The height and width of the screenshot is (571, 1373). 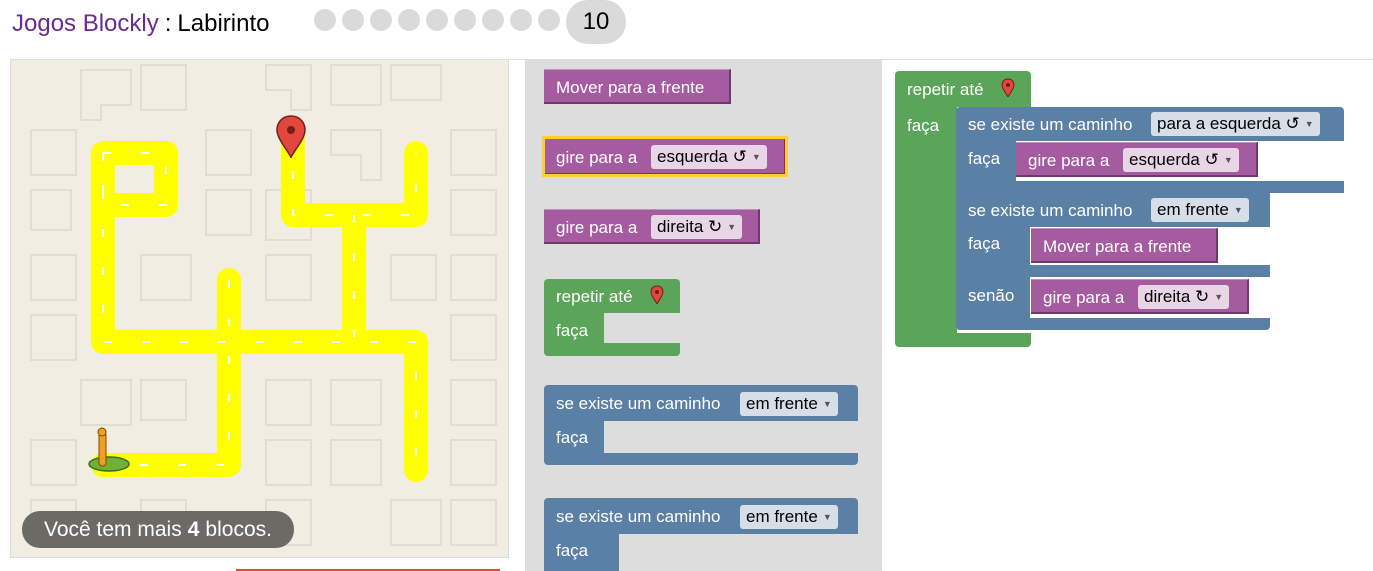 What do you see at coordinates (1113, 271) in the screenshot?
I see `block-middle-bar` at bounding box center [1113, 271].